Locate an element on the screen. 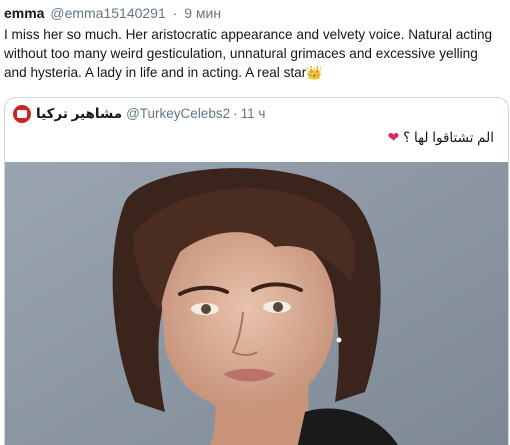  author-handle: @emma15140291 is located at coordinates (107, 13).